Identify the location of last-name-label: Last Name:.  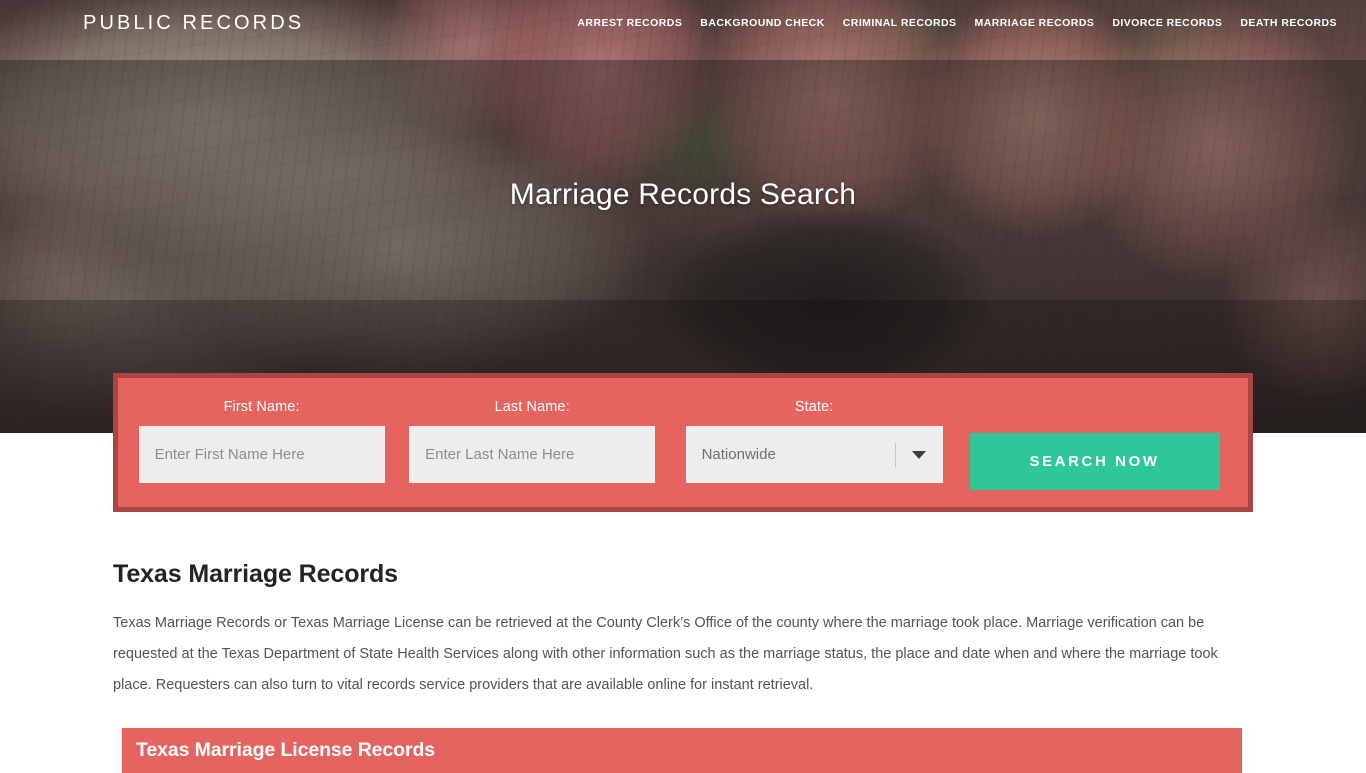
(532, 407).